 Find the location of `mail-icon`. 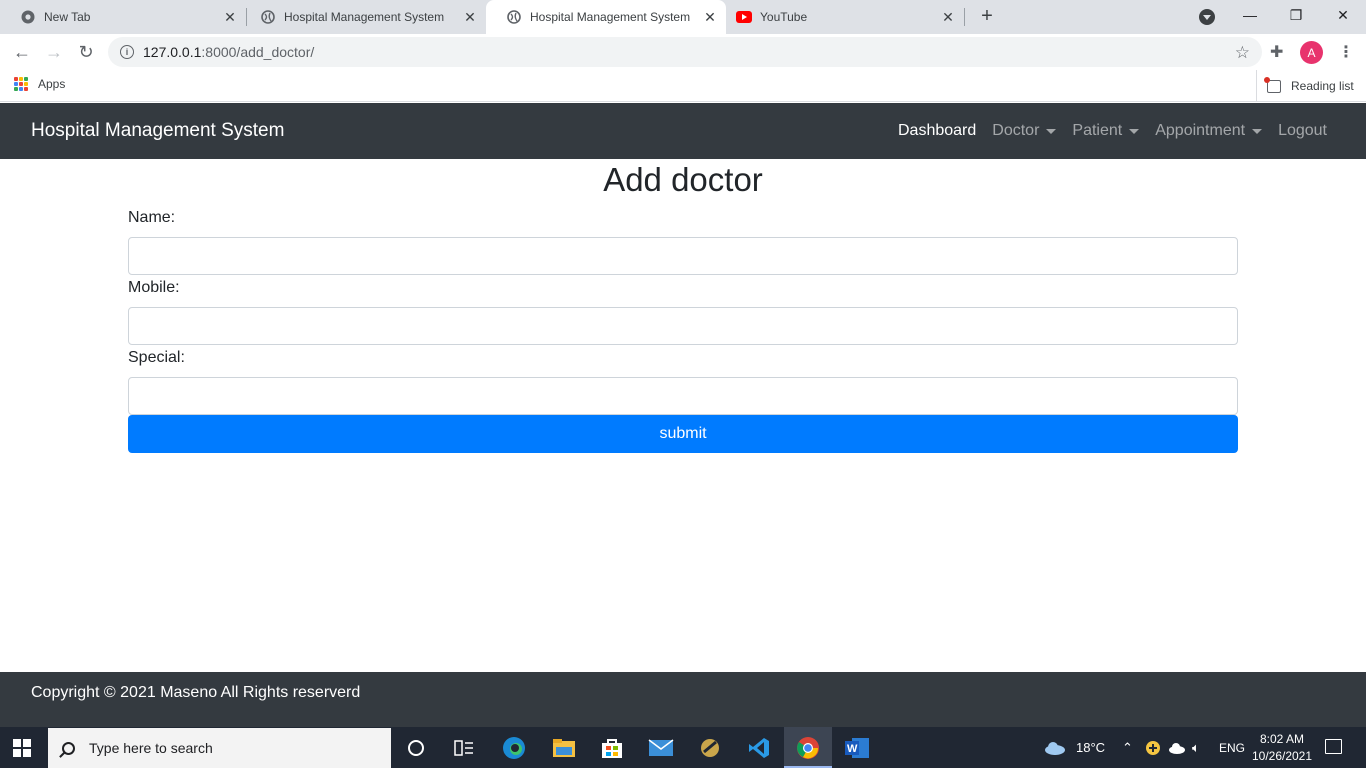

mail-icon is located at coordinates (661, 747).